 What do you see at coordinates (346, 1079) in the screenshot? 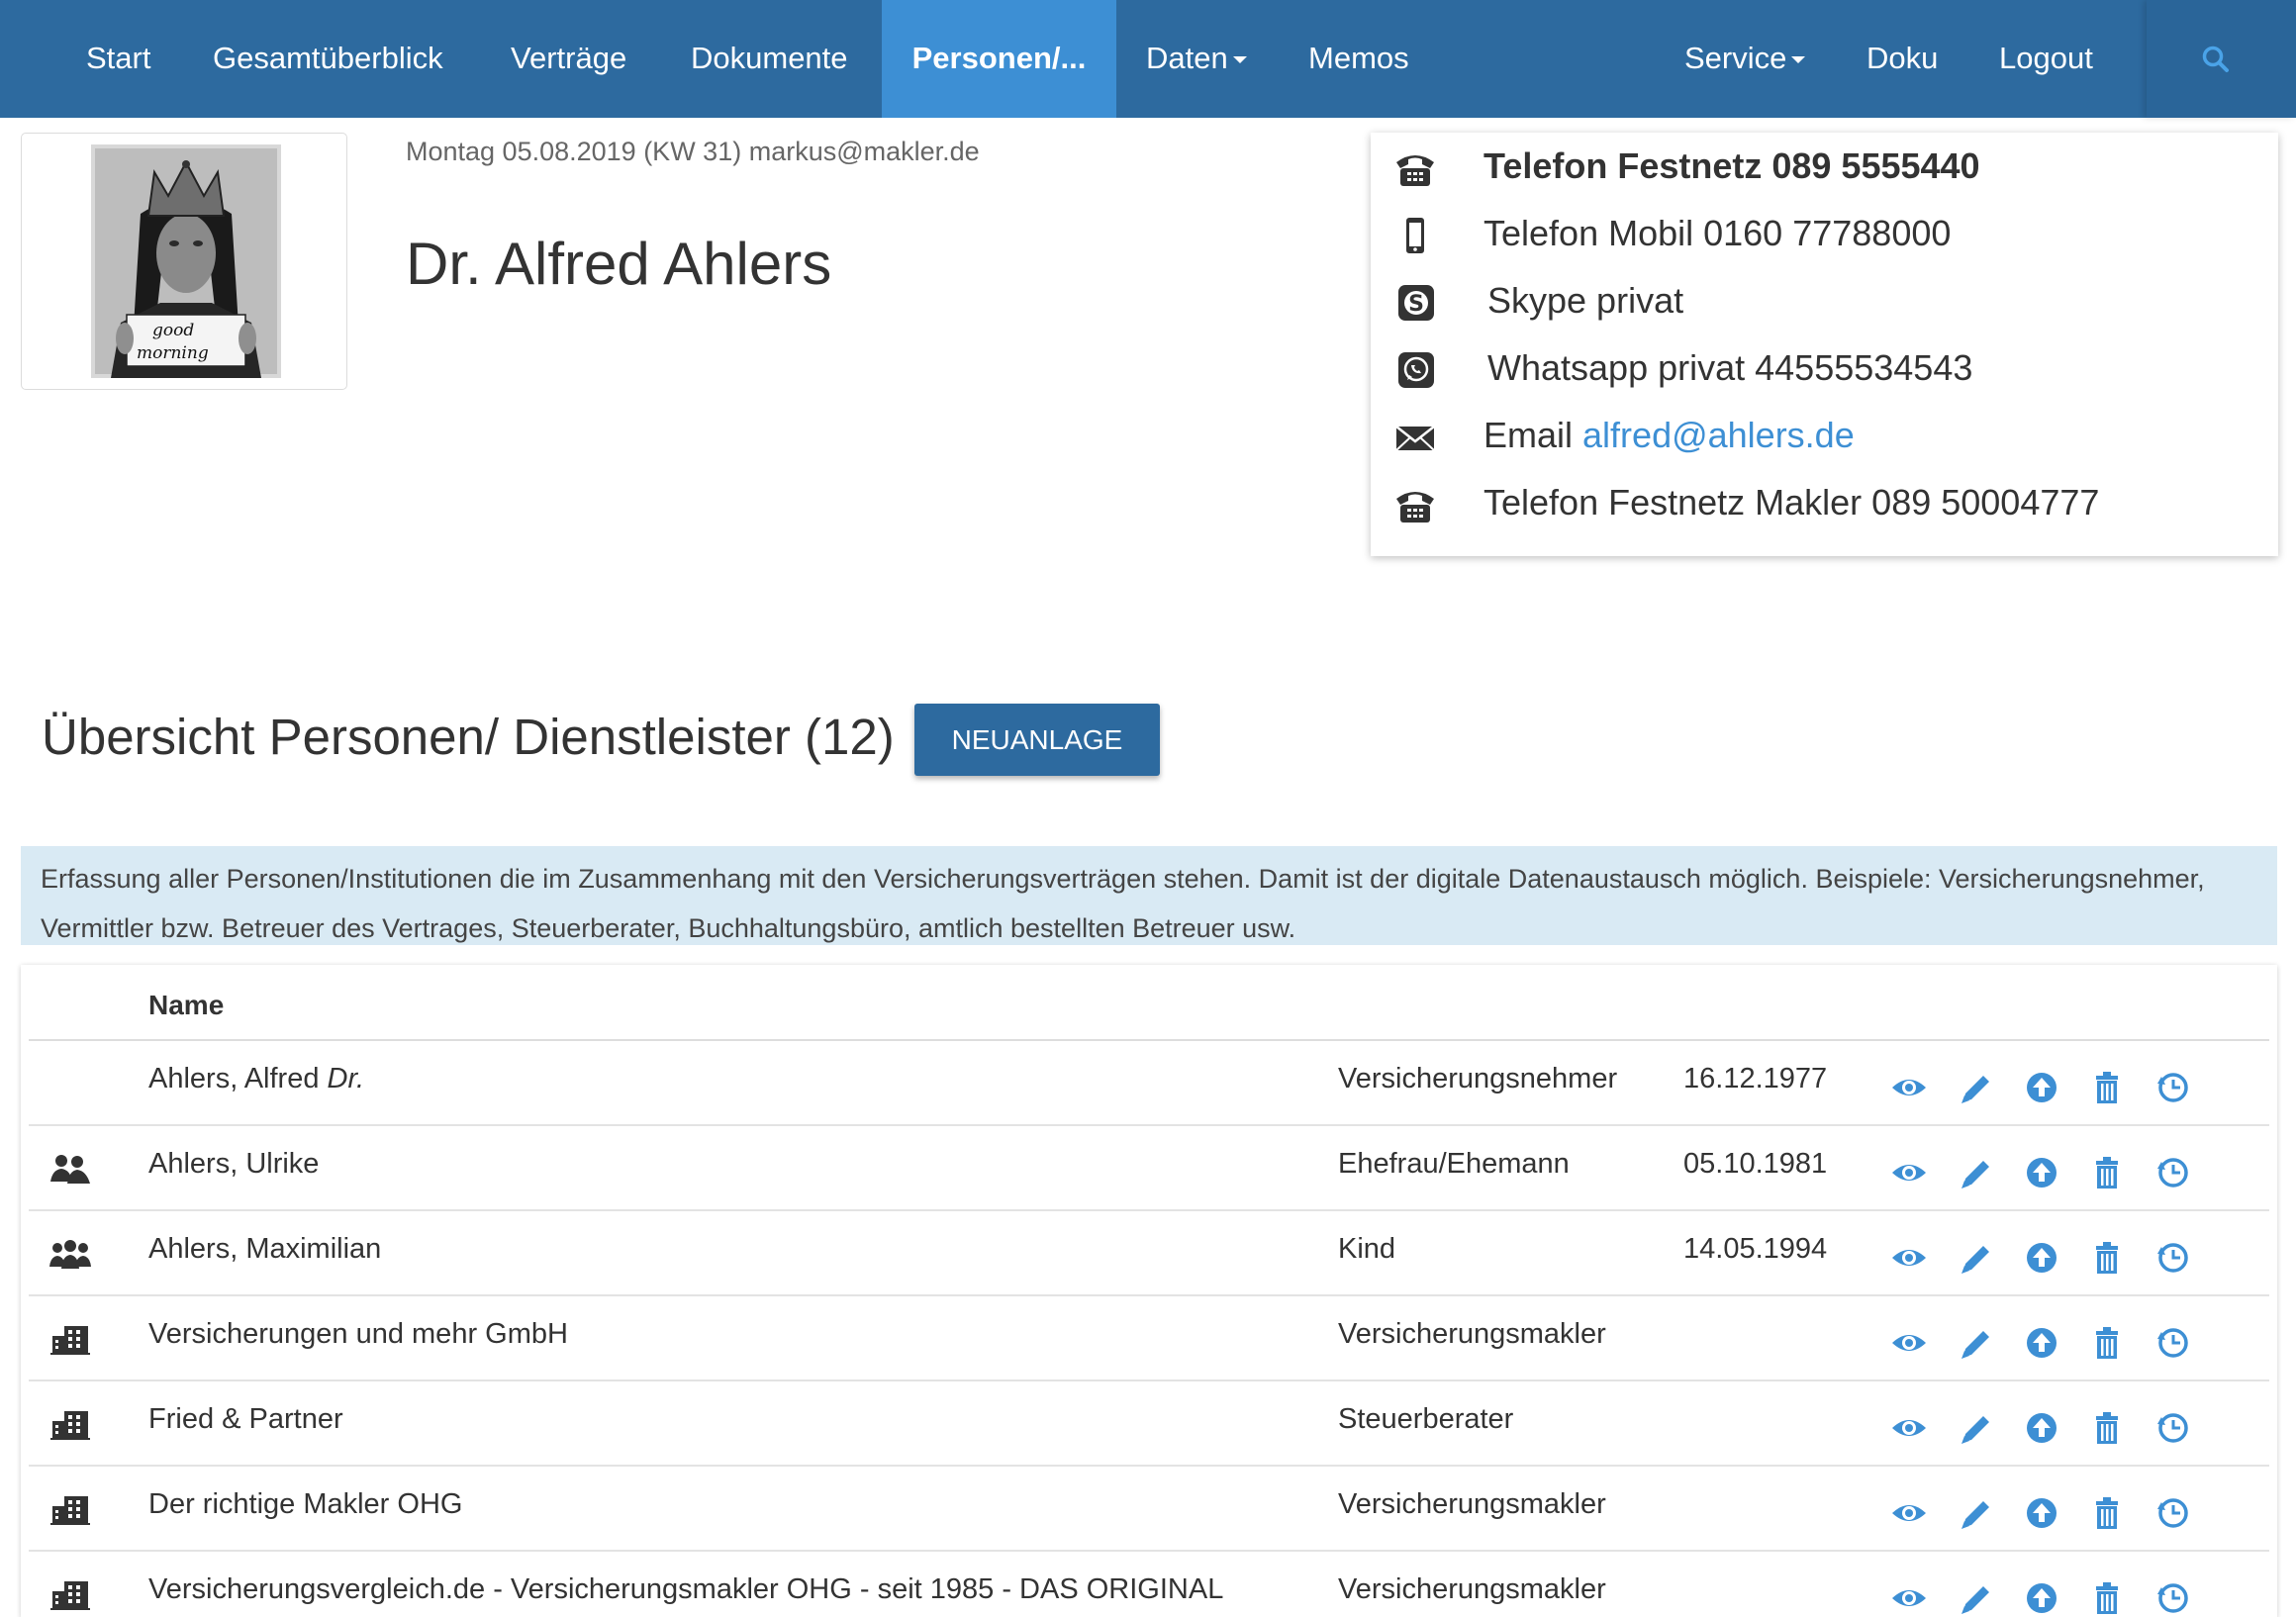
I see `row-name-title: Dr.` at bounding box center [346, 1079].